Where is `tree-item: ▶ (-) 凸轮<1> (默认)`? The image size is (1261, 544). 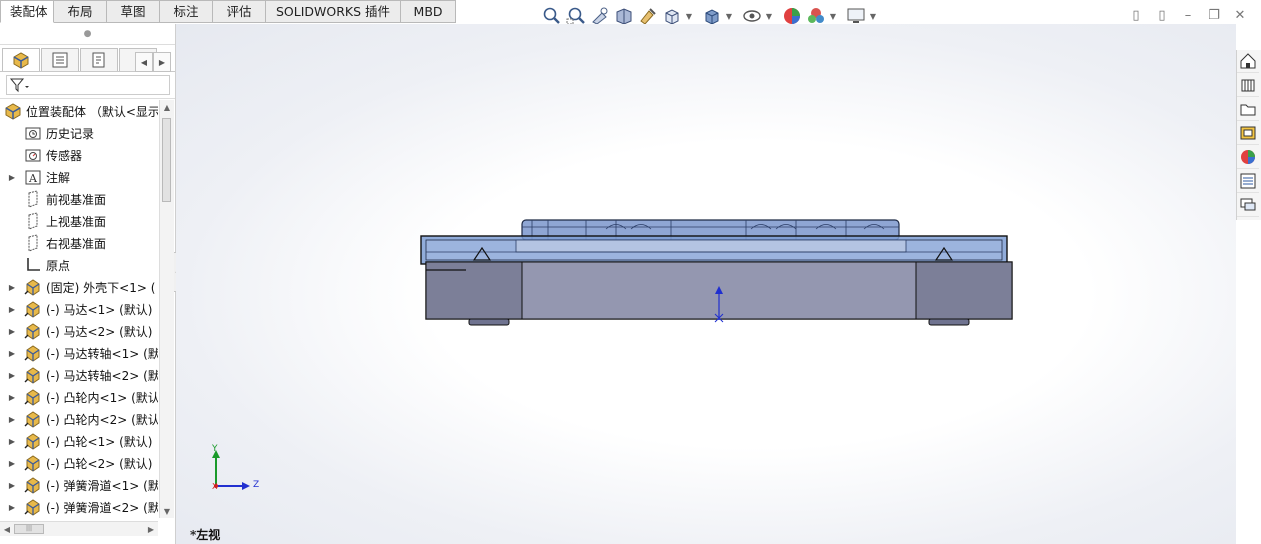 tree-item: ▶ (-) 凸轮<1> (默认) is located at coordinates (79, 441).